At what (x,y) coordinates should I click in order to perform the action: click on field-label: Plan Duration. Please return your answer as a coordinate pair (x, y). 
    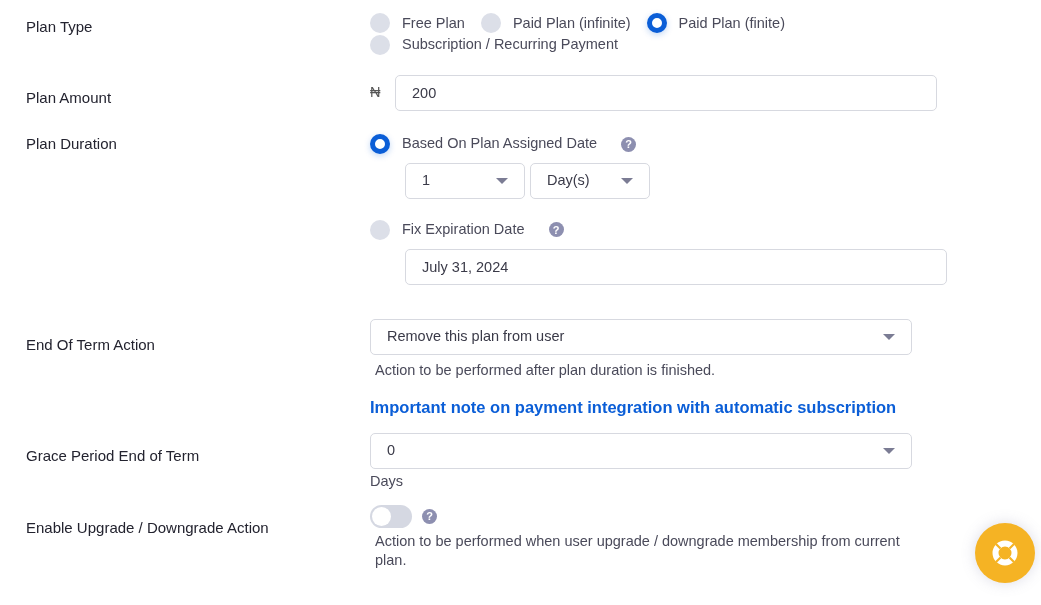
    Looking at the image, I should click on (72, 144).